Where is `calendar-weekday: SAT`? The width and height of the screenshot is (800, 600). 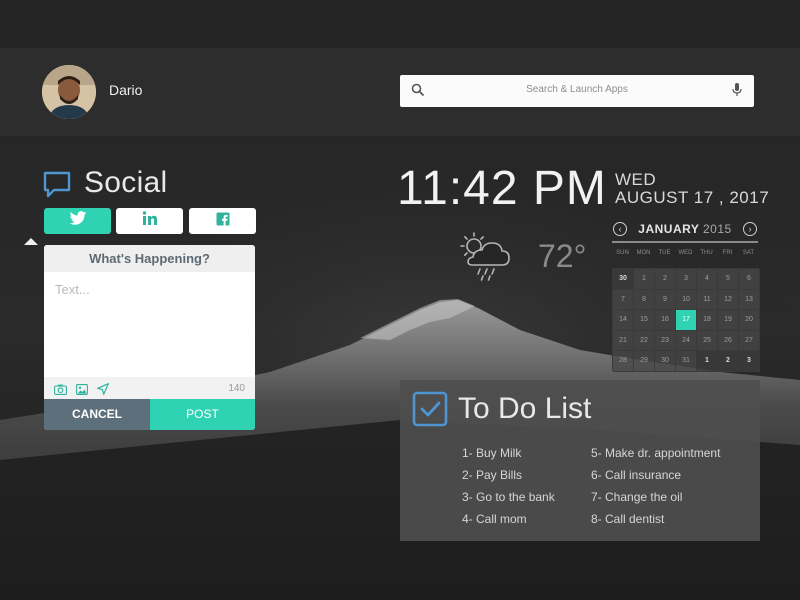 calendar-weekday: SAT is located at coordinates (748, 253).